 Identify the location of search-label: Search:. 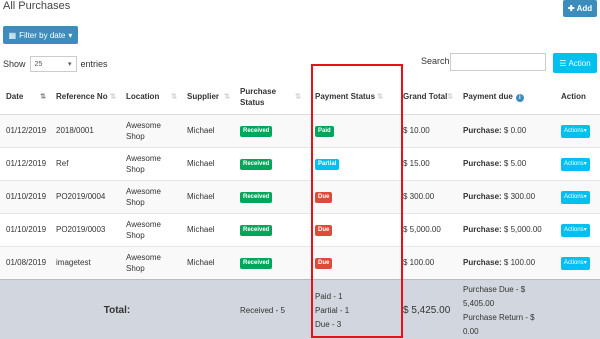
(437, 61).